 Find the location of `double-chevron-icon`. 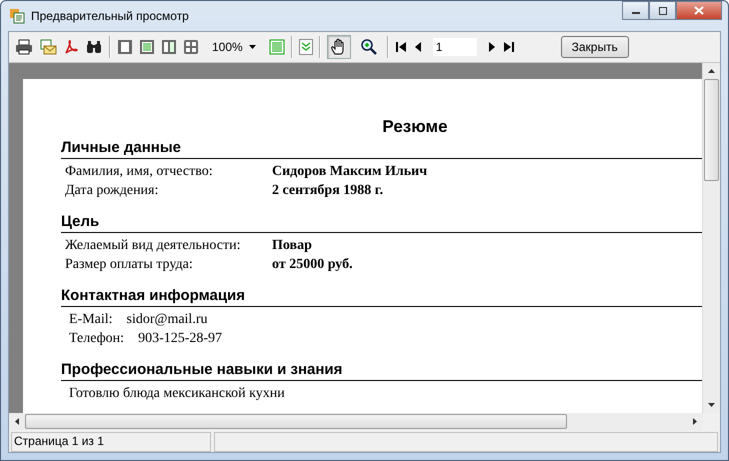

double-chevron-icon is located at coordinates (305, 47).